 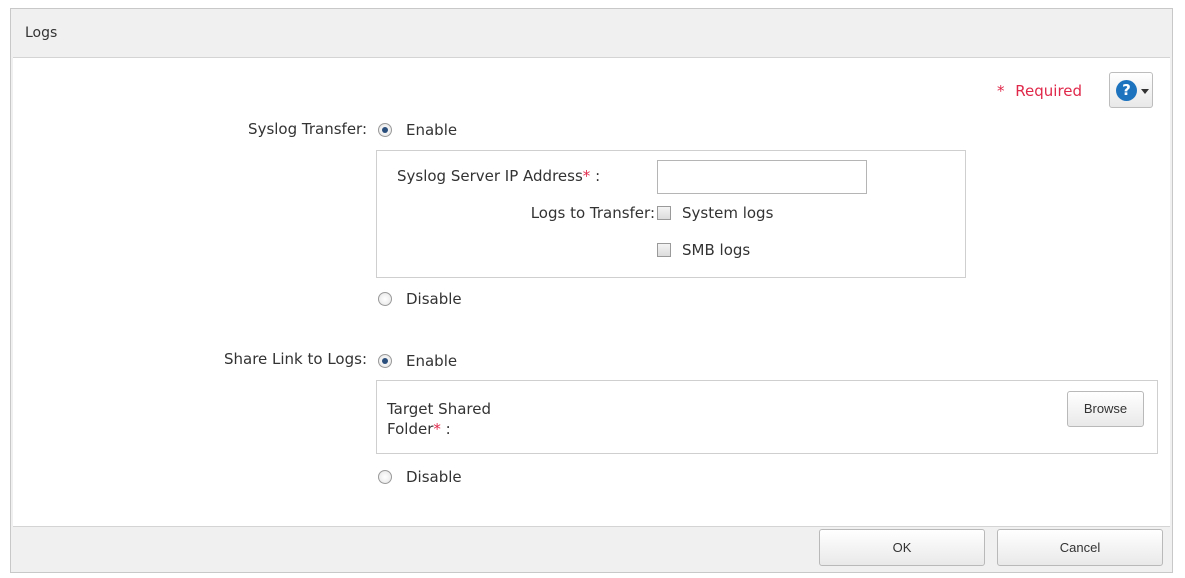 What do you see at coordinates (664, 250) in the screenshot?
I see `smb-logs-checkbox` at bounding box center [664, 250].